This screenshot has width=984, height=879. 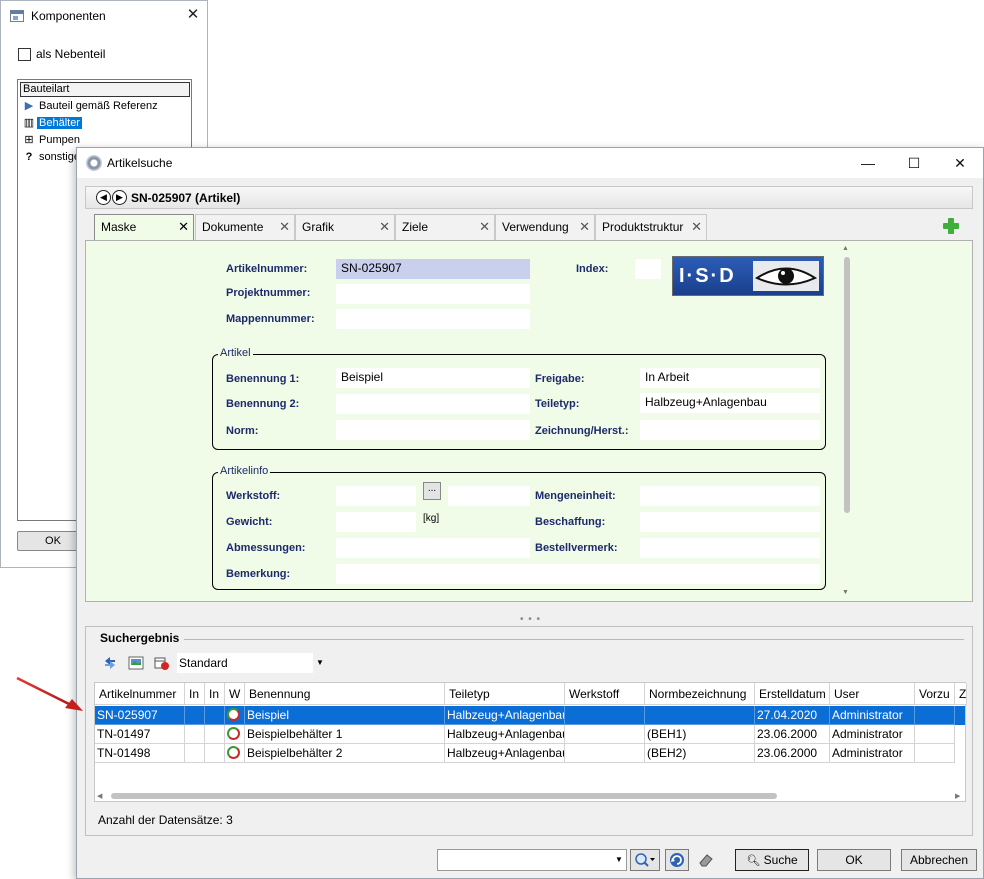 What do you see at coordinates (345, 227) in the screenshot?
I see `tab-grafik: Grafik ✕` at bounding box center [345, 227].